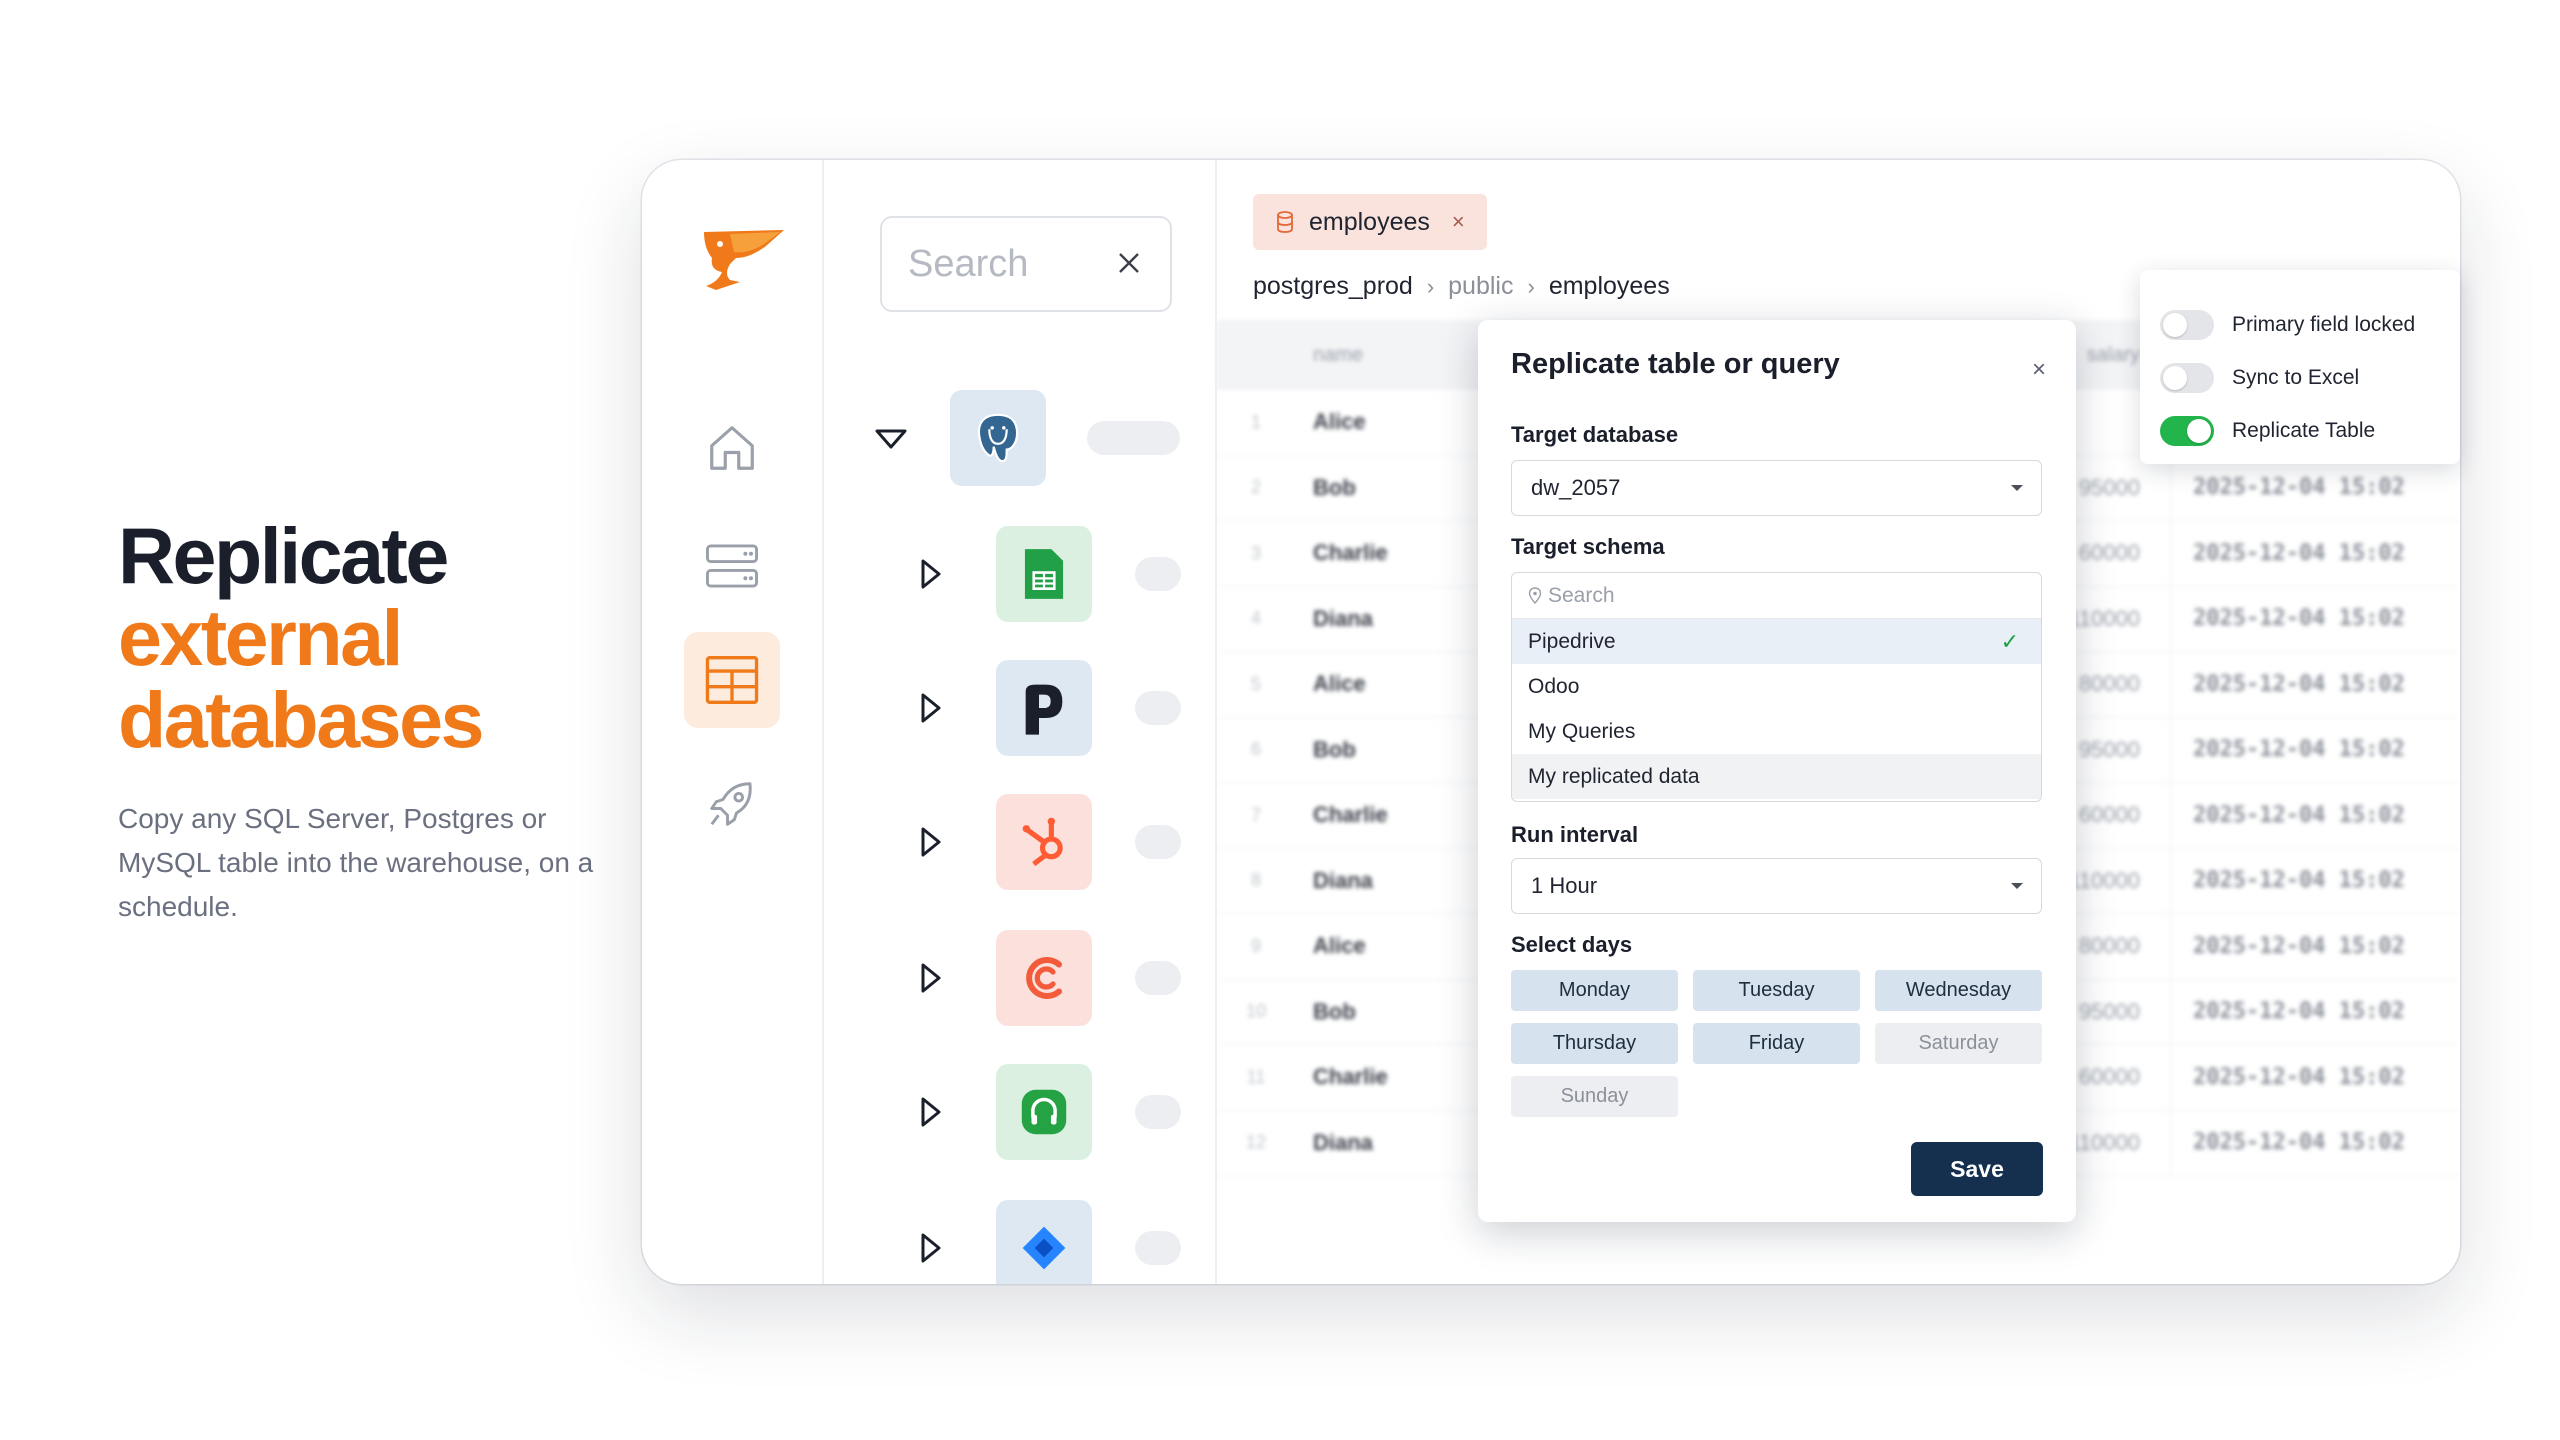 The height and width of the screenshot is (1440, 2560). I want to click on day-toggle-thursday: Thursday, so click(1594, 1043).